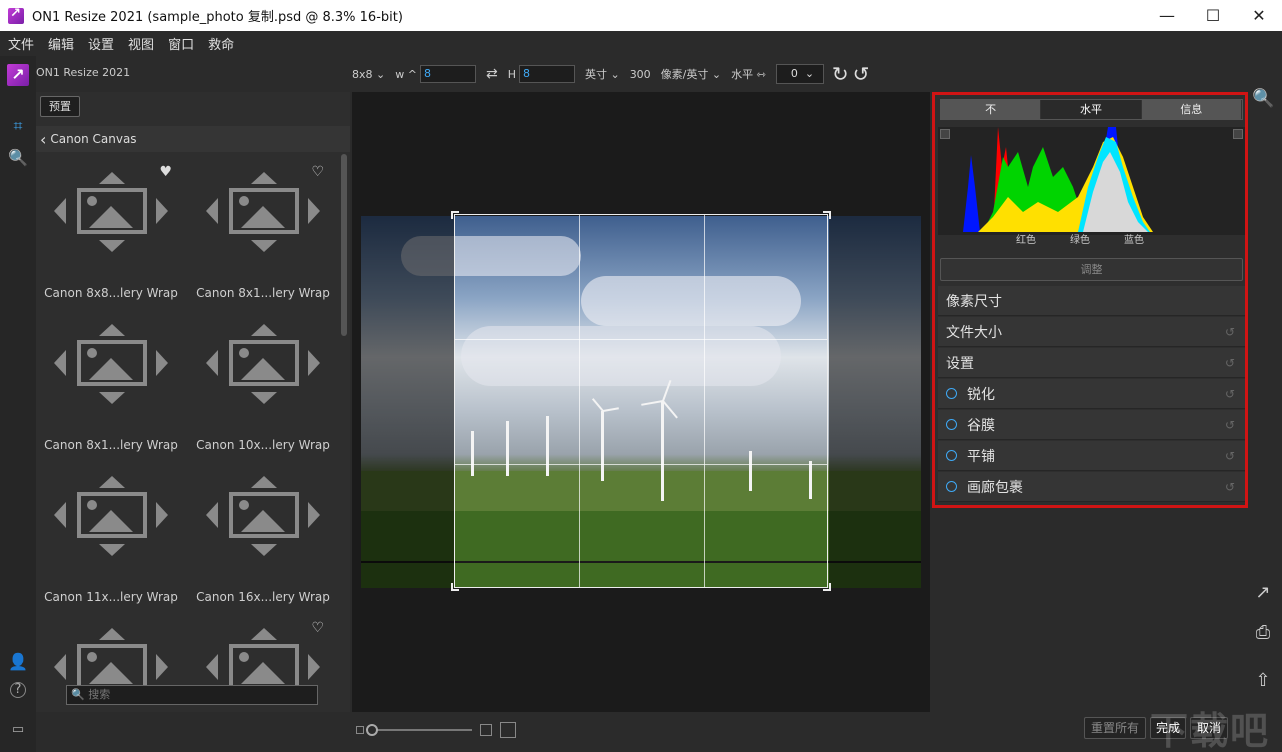  I want to click on orientation-toggle: 水平 ⇿, so click(748, 74).